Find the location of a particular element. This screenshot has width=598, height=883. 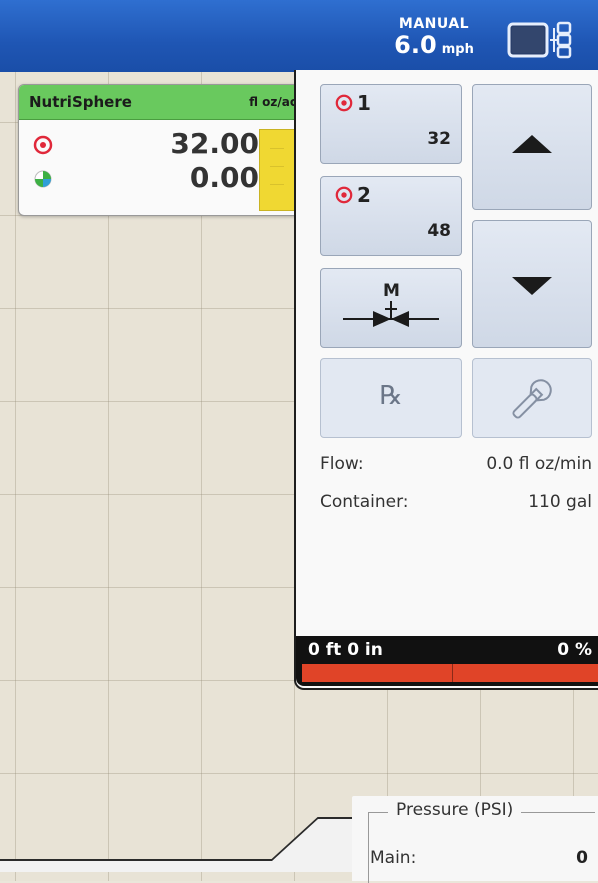

preset-1-label: 1 is located at coordinates (364, 103).